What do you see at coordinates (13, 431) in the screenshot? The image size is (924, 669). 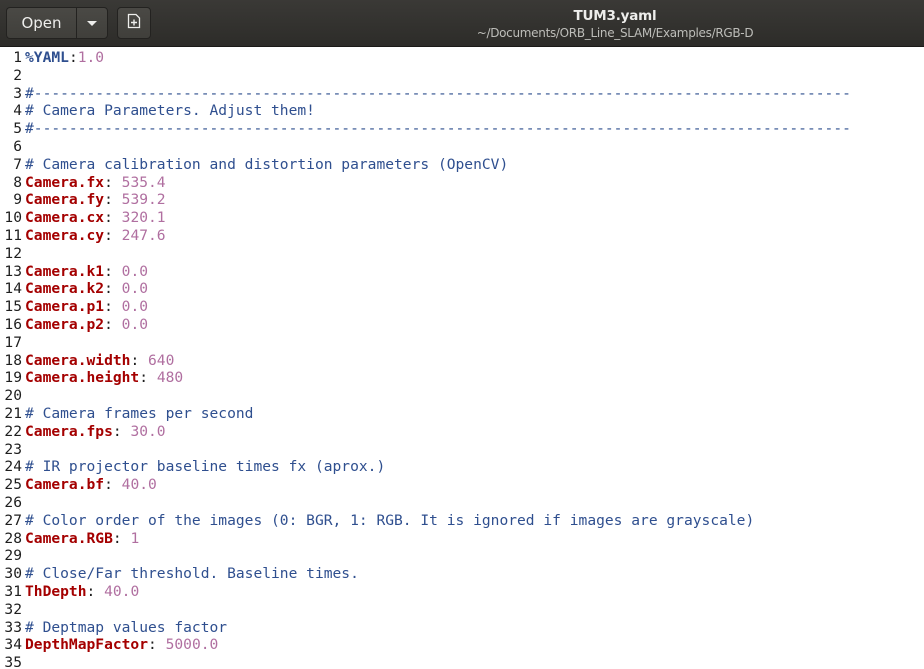 I see `line-number: 22` at bounding box center [13, 431].